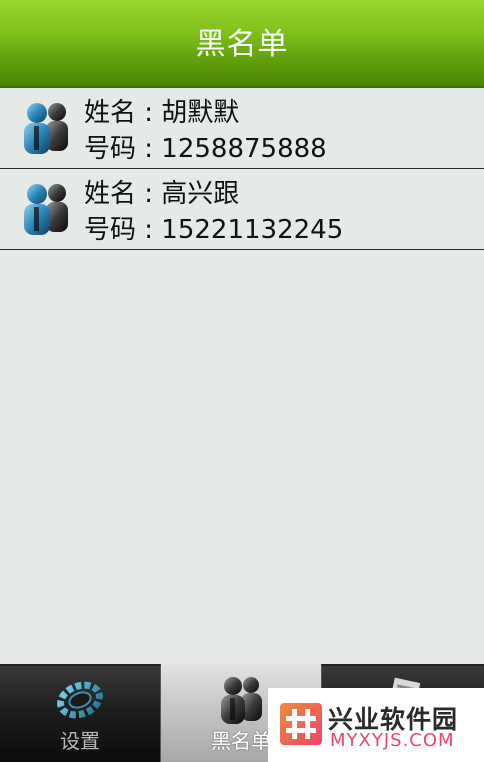 The image size is (484, 762). What do you see at coordinates (80, 741) in the screenshot?
I see `tab-settings-label: 设置` at bounding box center [80, 741].